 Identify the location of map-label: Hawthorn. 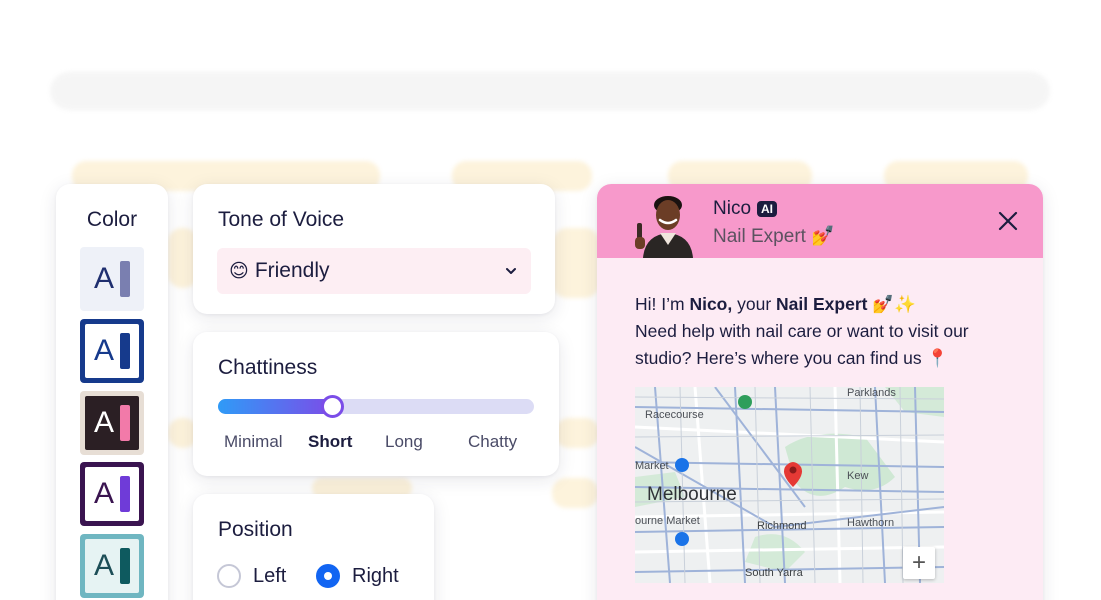
(871, 523).